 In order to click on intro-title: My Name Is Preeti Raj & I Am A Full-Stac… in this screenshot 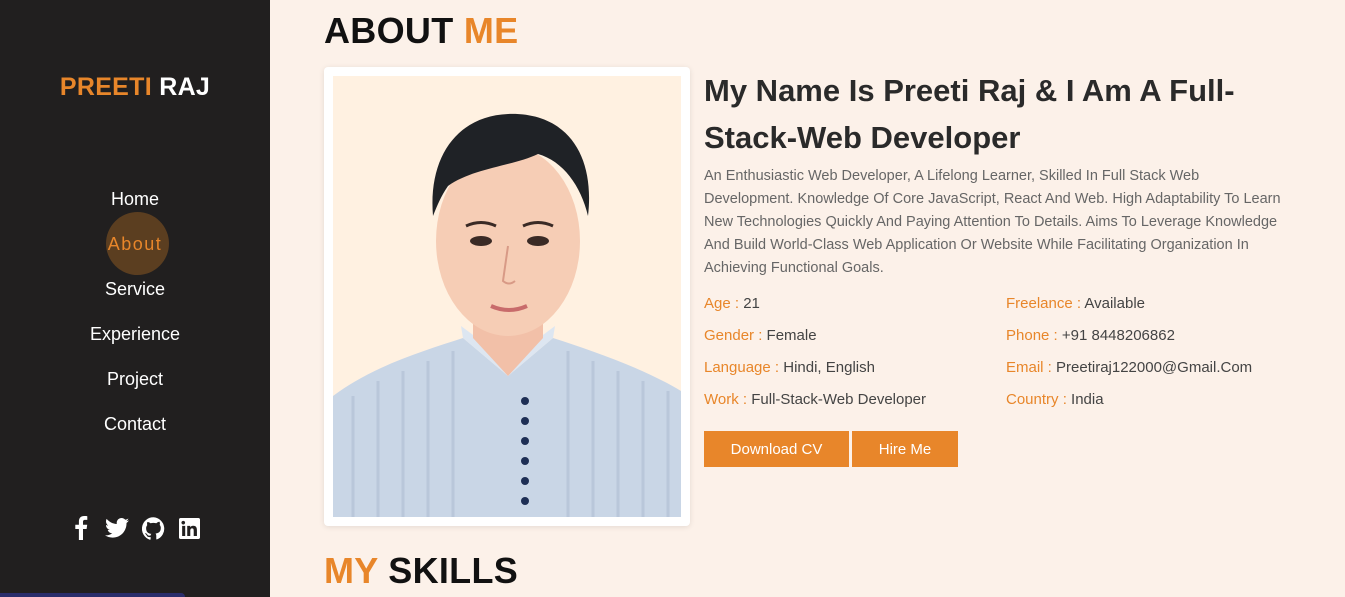, I will do `click(969, 114)`.